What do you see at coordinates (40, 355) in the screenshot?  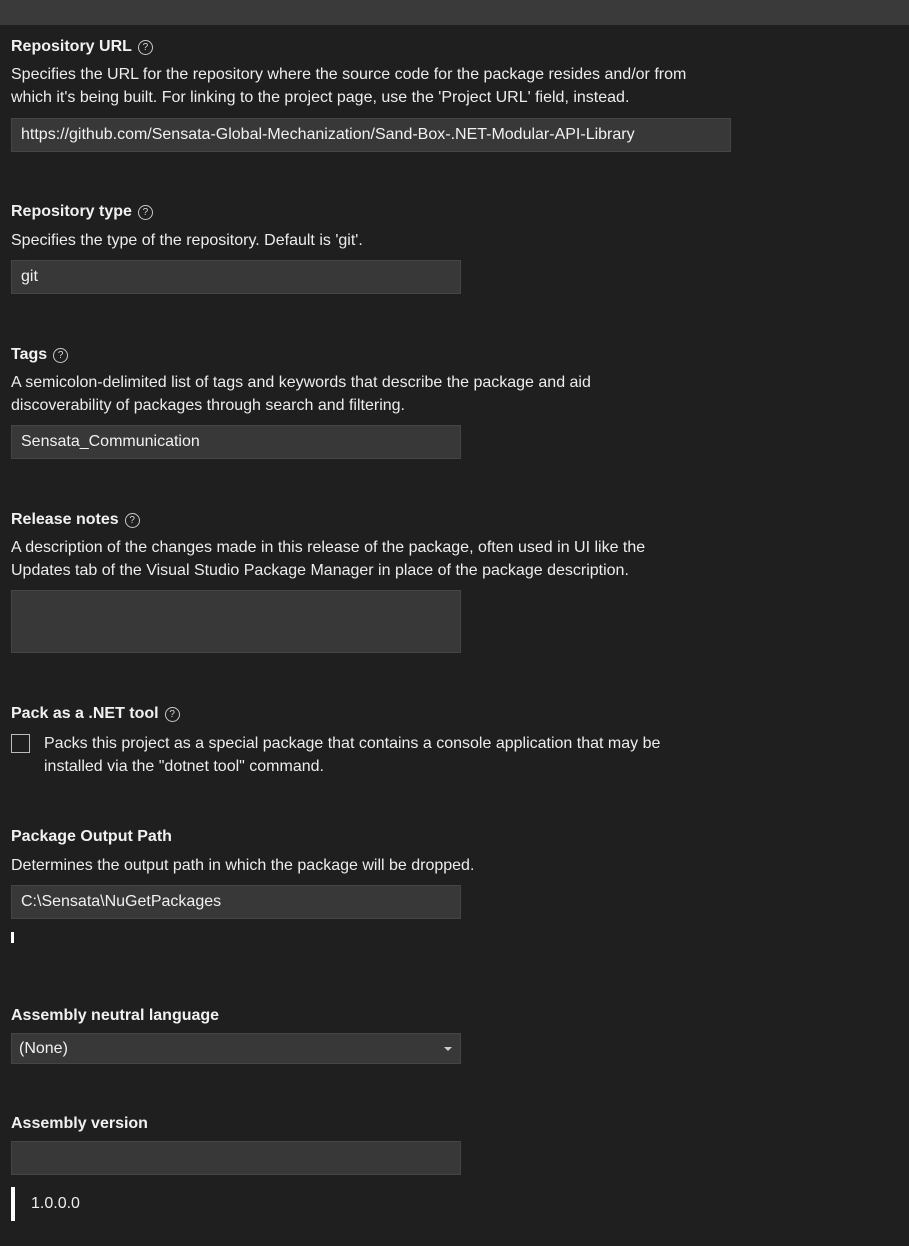 I see `tags-label: Tags ?` at bounding box center [40, 355].